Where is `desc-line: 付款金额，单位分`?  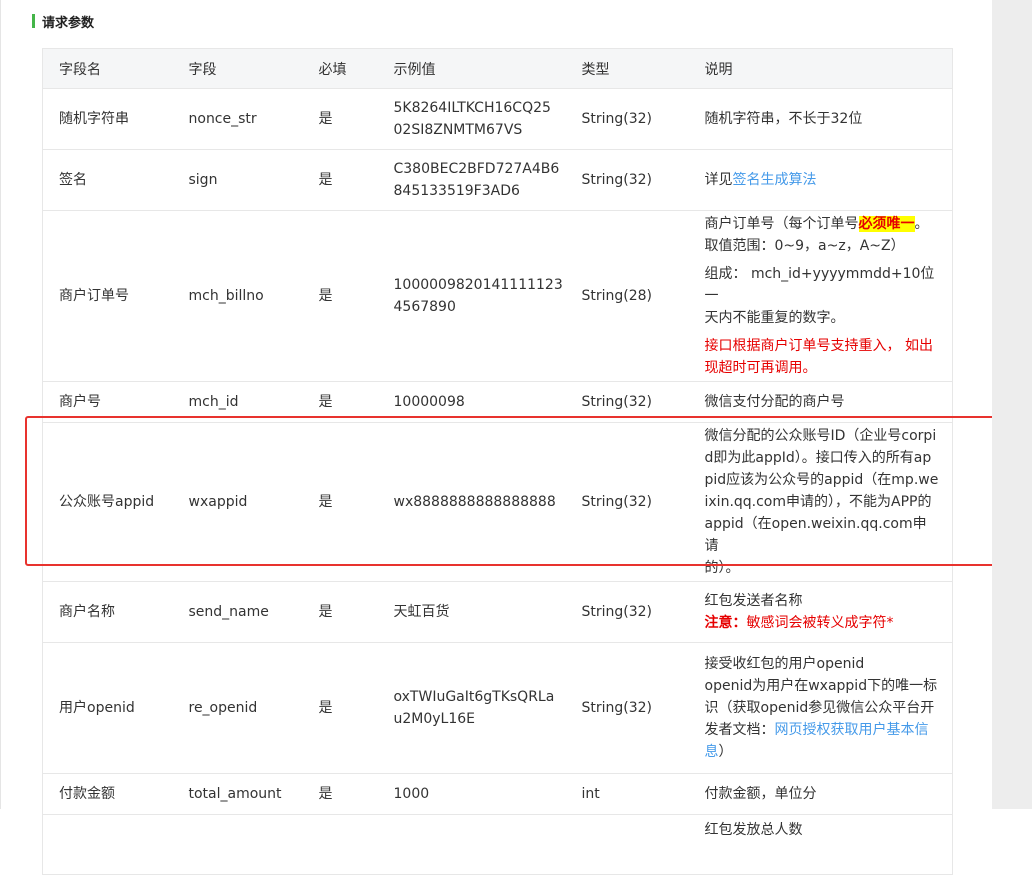 desc-line: 付款金额，单位分 is located at coordinates (760, 794).